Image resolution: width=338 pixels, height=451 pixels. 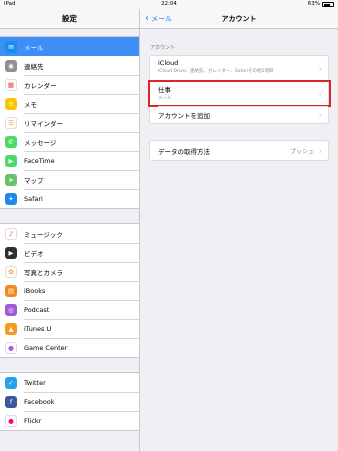 What do you see at coordinates (69, 347) in the screenshot?
I see `sidebar-item-game-center: ● Game Center` at bounding box center [69, 347].